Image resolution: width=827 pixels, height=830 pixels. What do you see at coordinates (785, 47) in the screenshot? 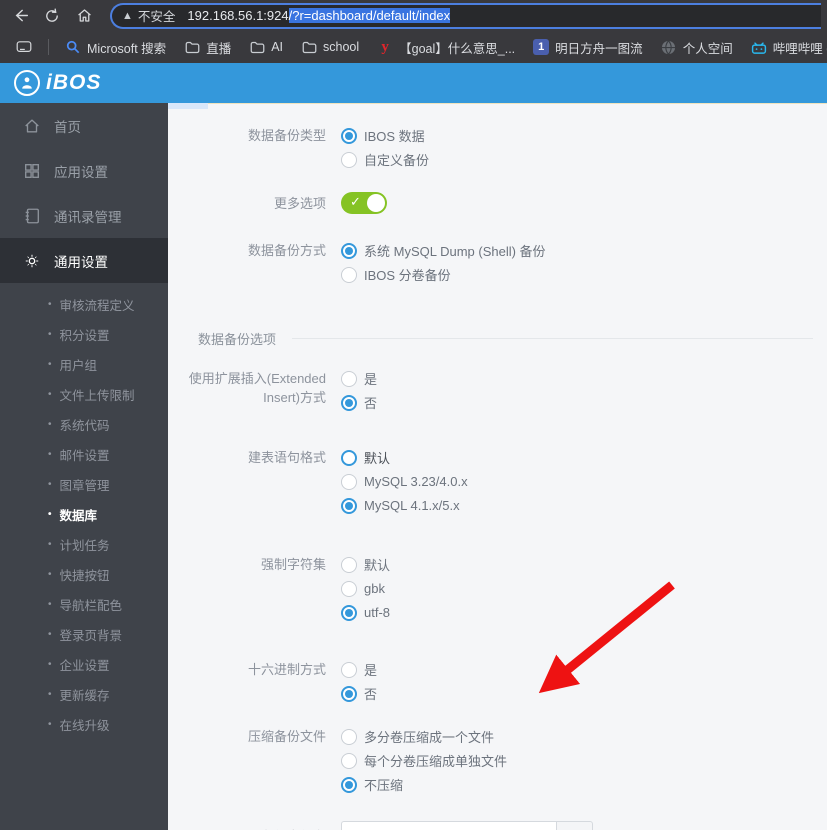
I see `bookmark-item: 哔哩哔哩 ( ゜- ゜)つ` at bounding box center [785, 47].